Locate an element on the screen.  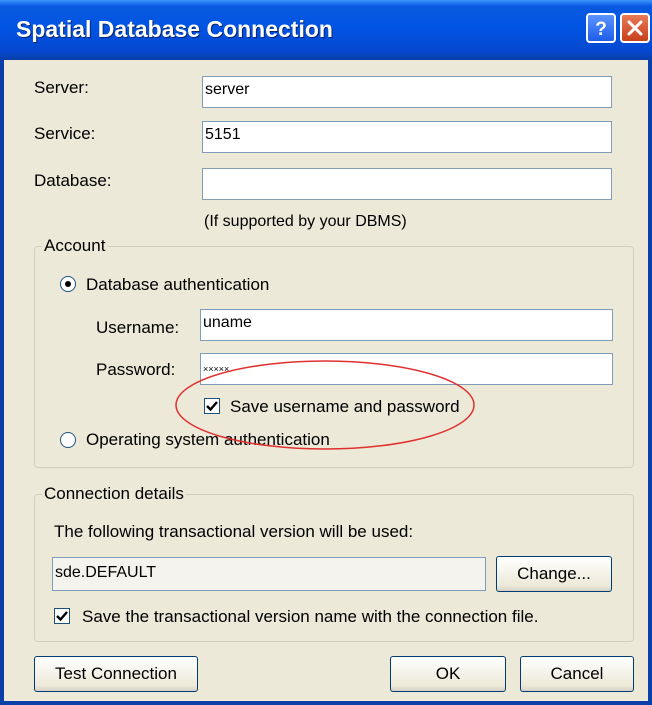
title-bar: Spatial Database Connection ? is located at coordinates (326, 30).